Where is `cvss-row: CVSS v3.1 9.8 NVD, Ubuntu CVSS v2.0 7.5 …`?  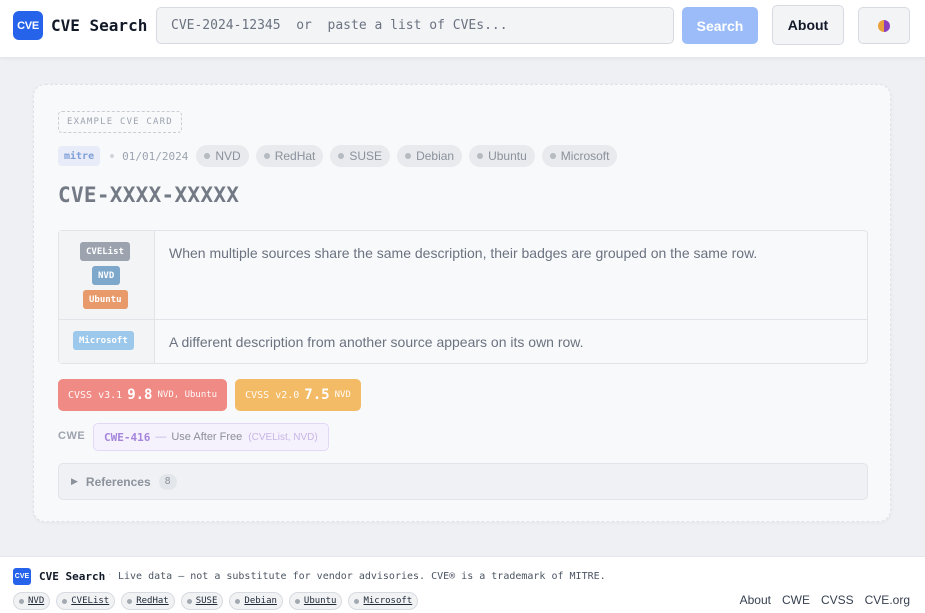
cvss-row: CVSS v3.1 9.8 NVD, Ubuntu CVSS v2.0 7.5 … is located at coordinates (213, 395).